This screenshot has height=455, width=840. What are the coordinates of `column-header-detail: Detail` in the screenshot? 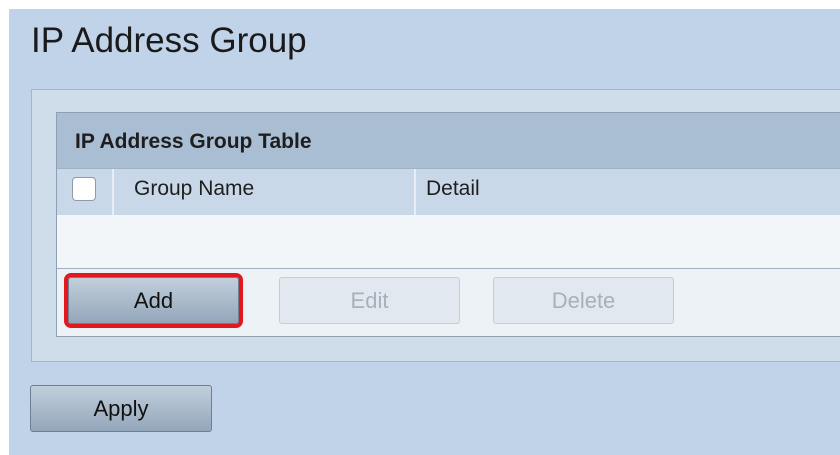 It's located at (628, 192).